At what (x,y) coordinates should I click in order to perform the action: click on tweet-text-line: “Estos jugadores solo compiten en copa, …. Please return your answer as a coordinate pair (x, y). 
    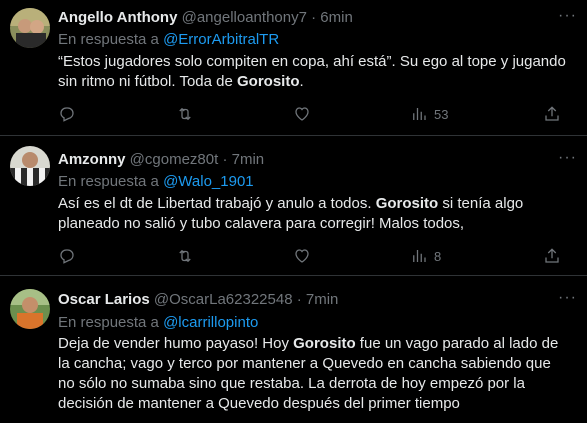
    Looking at the image, I should click on (312, 61).